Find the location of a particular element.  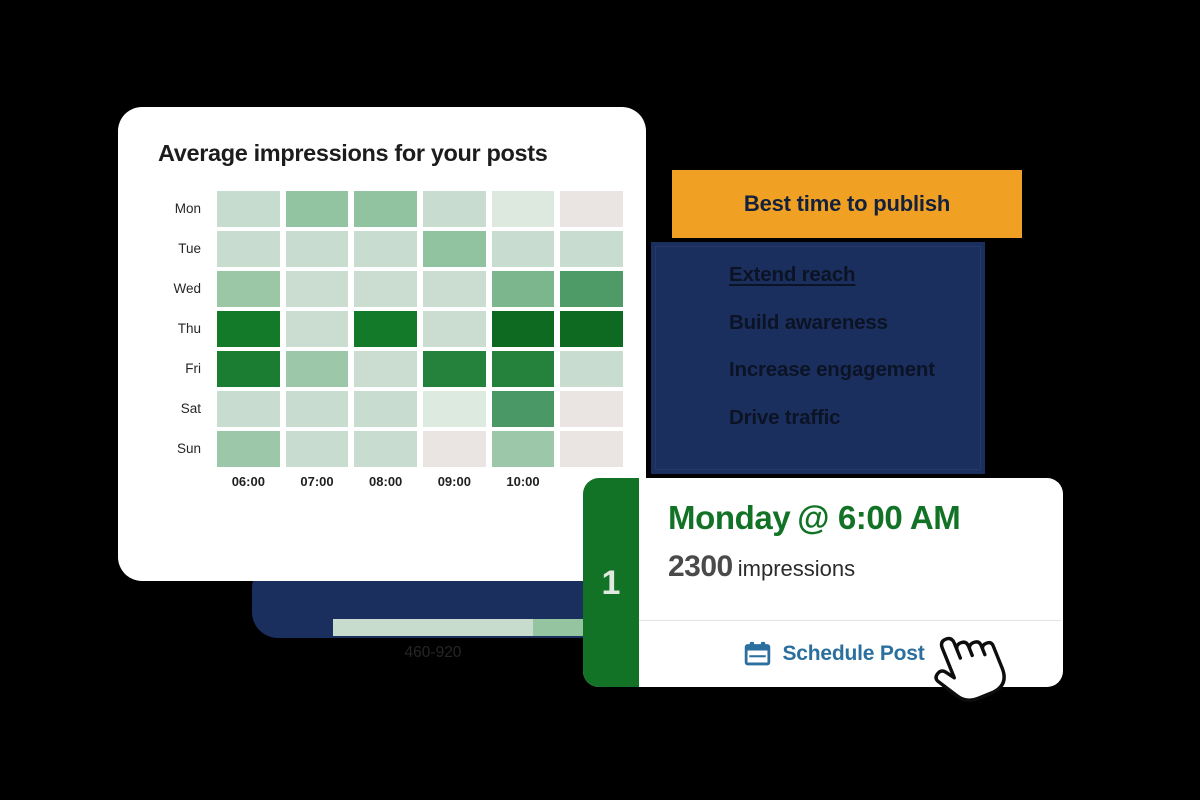

heatmap-time-axis: 06:00 07:00 08:00 09:00 10:00 is located at coordinates (391, 481).